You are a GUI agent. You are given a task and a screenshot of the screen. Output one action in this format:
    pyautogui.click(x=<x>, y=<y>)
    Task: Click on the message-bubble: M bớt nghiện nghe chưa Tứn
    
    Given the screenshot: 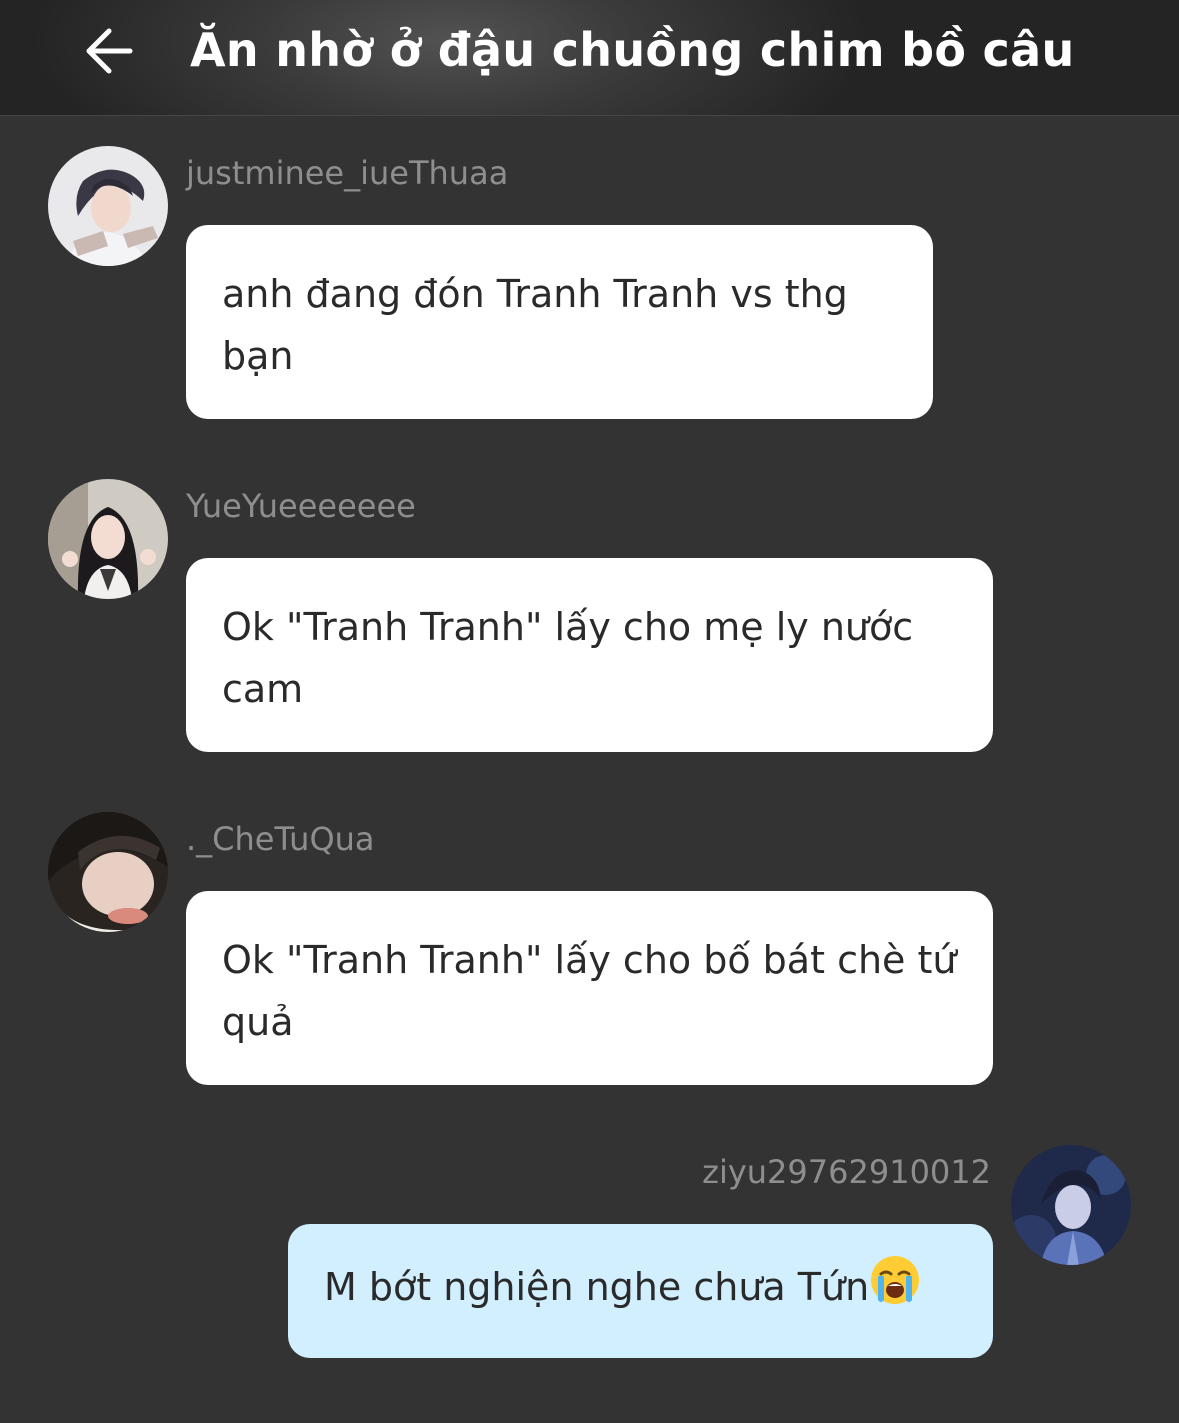 What is the action you would take?
    pyautogui.click(x=640, y=1291)
    